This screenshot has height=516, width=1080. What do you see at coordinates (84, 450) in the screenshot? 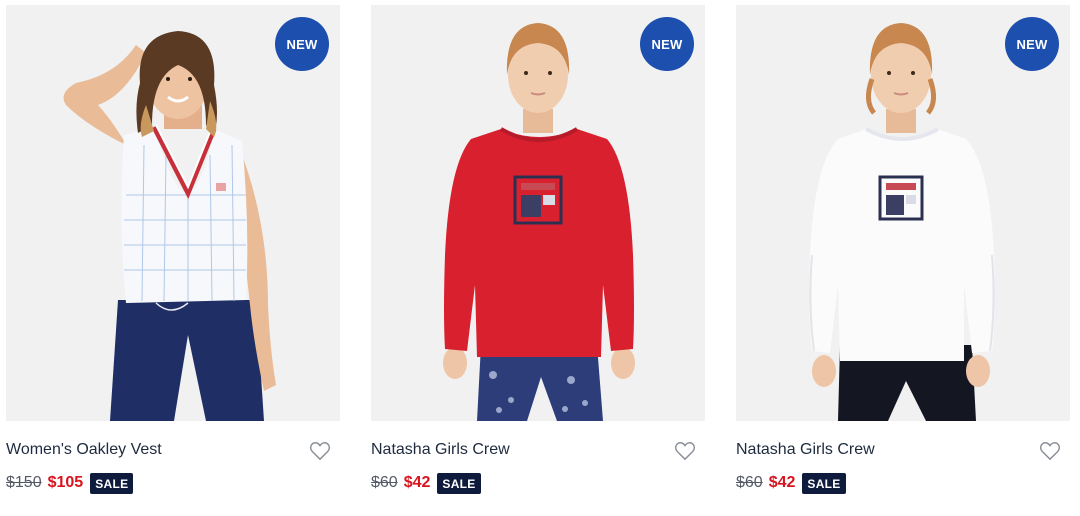
I see `product-name: Women's Oakley Vest` at bounding box center [84, 450].